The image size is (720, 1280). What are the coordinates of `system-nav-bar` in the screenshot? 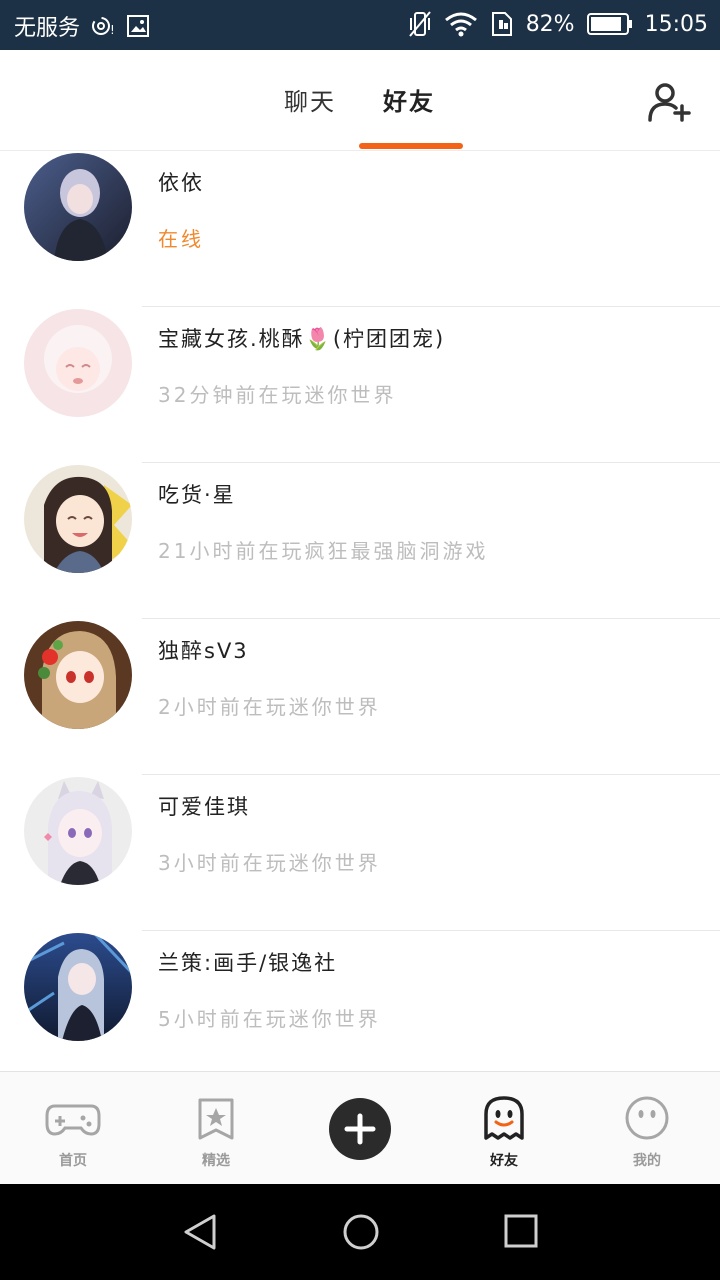 It's located at (360, 1232).